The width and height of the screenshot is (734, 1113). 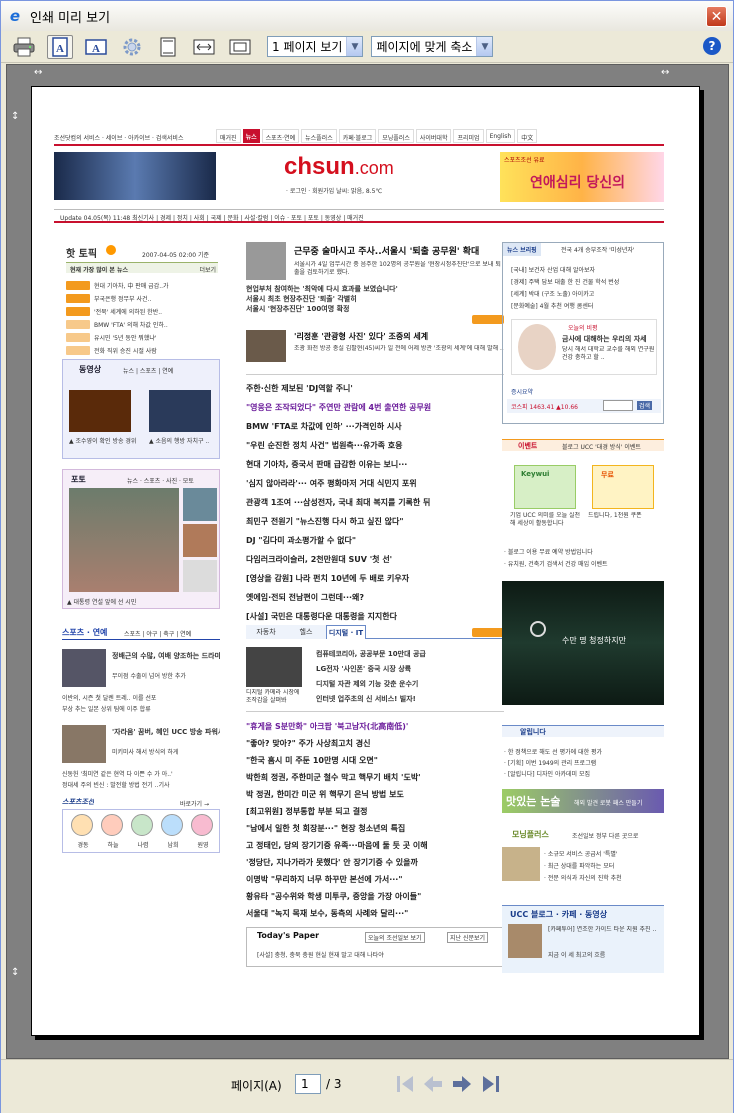 What do you see at coordinates (410, 669) in the screenshot?
I see `it-line-1: LG전자 '사인폰' 중국 시장 상륙` at bounding box center [410, 669].